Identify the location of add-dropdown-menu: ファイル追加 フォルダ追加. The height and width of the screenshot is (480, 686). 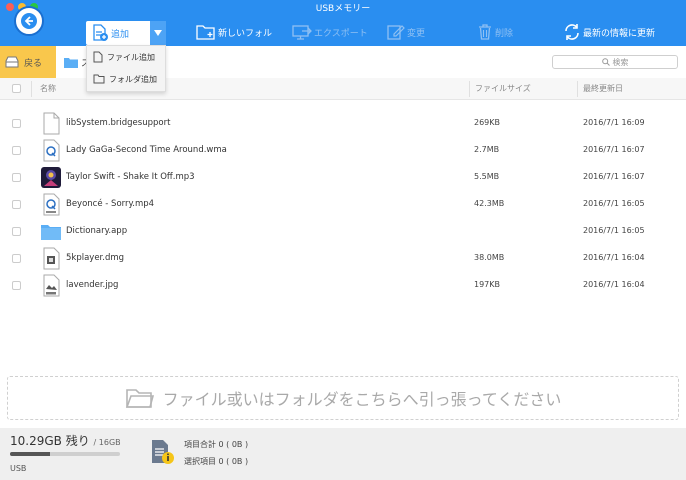
(126, 68).